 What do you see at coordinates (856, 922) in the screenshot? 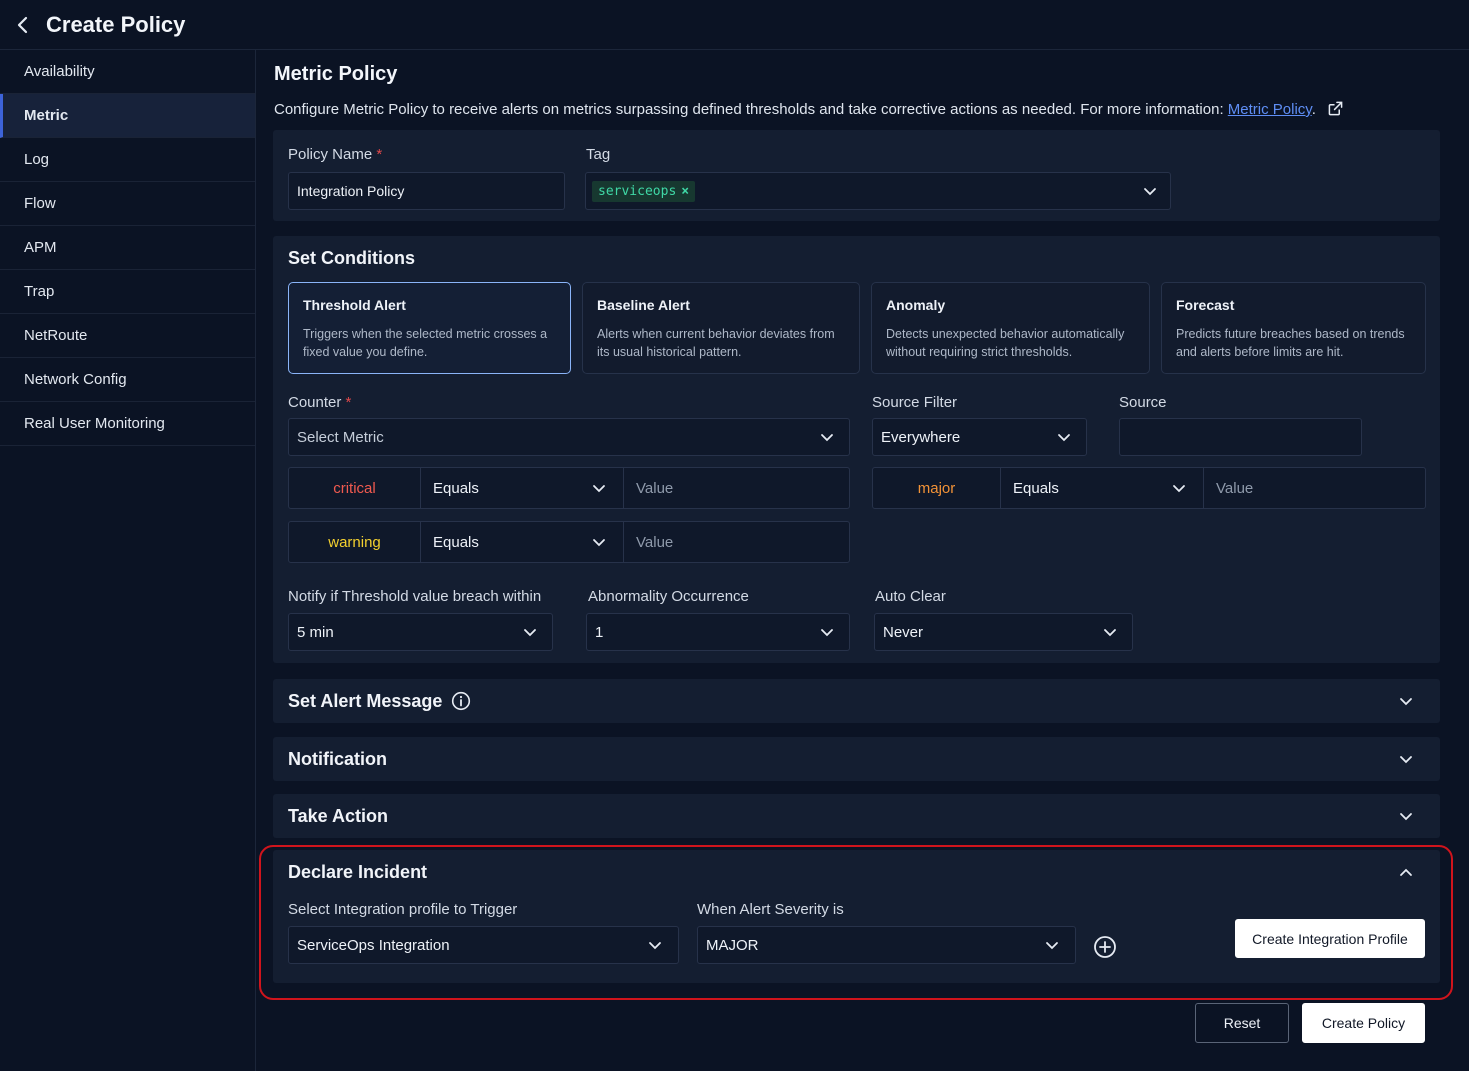
I see `highlight-box` at bounding box center [856, 922].